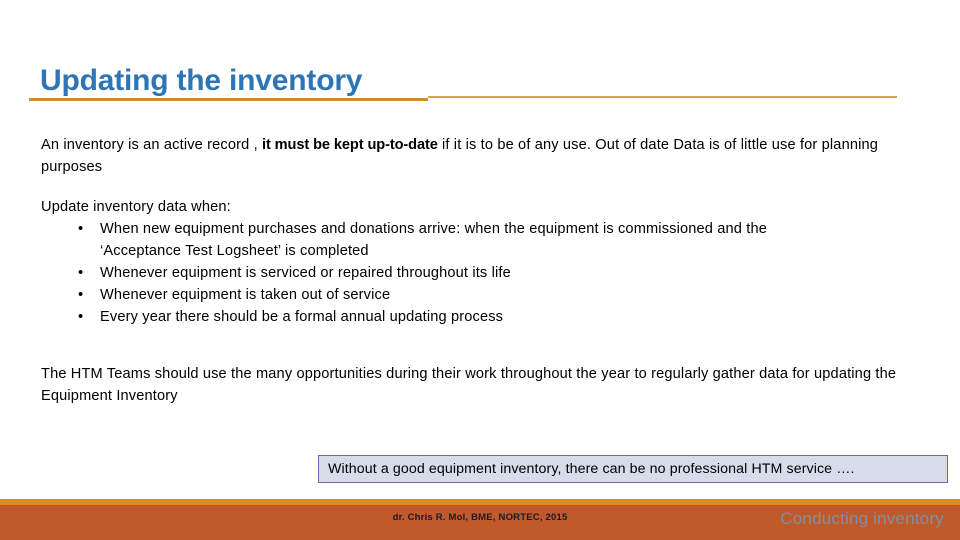  Describe the element at coordinates (862, 518) in the screenshot. I see `footer-section-label: Conducting inventory` at that location.